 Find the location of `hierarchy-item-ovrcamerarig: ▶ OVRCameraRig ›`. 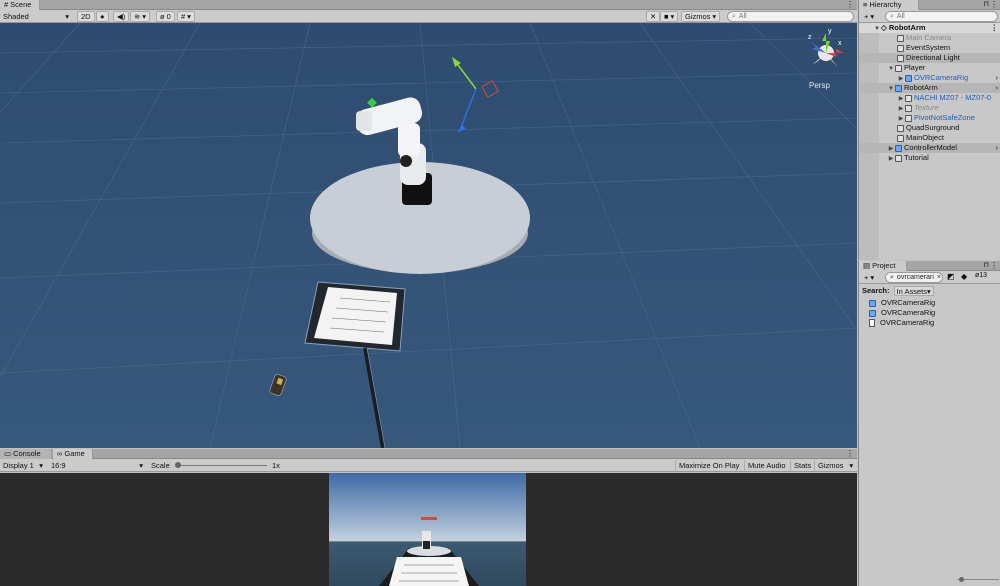

hierarchy-item-ovrcamerarig: ▶ OVRCameraRig › is located at coordinates (929, 78).